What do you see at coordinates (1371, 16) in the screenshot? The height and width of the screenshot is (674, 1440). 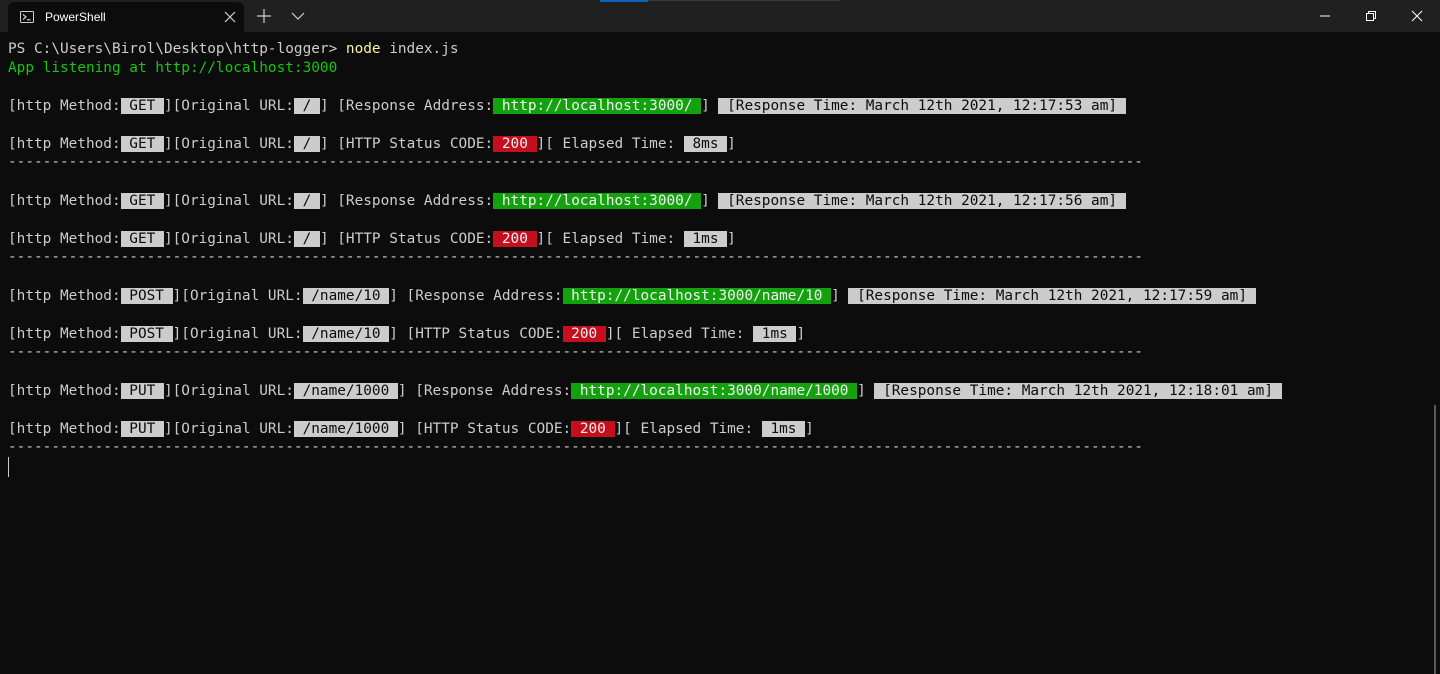 I see `maximize-icon` at bounding box center [1371, 16].